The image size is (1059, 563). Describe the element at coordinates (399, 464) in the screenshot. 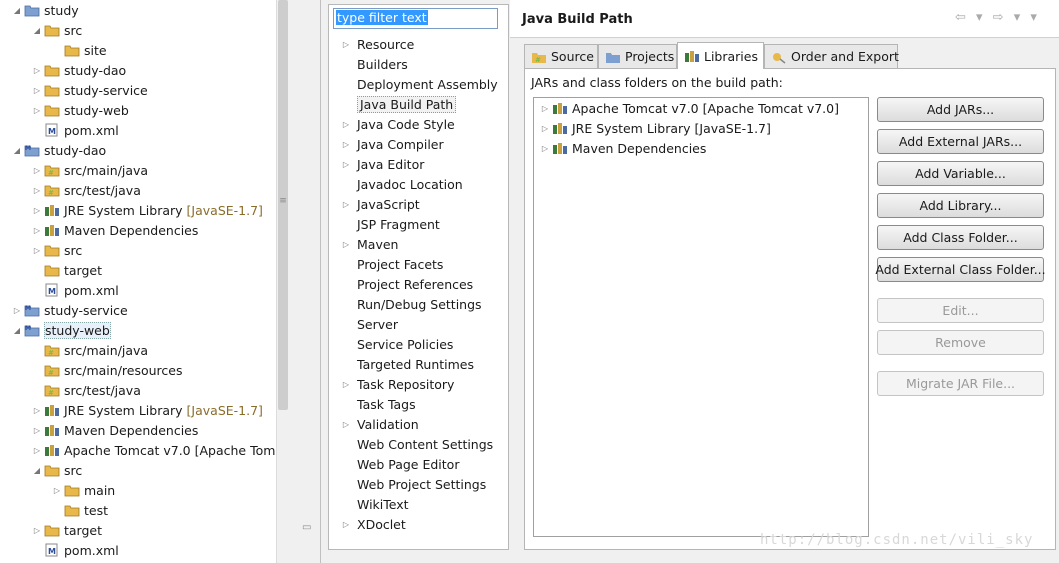

I see `nav-item: Web Page Editor` at that location.